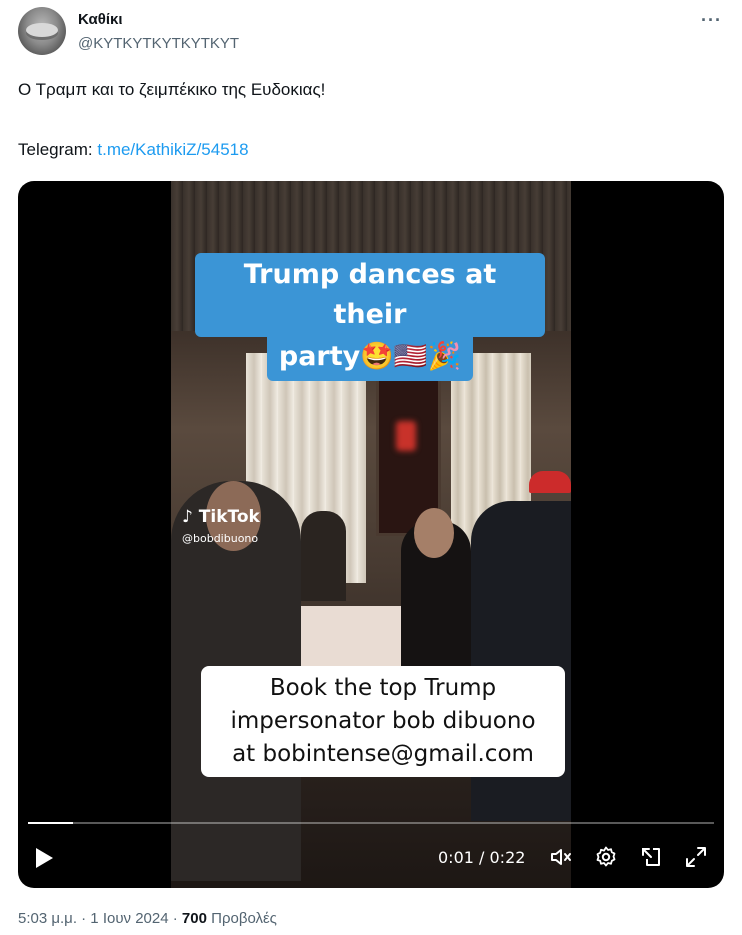 This screenshot has height=935, width=742. I want to click on tiktok-logo: ♪ TikTok, so click(221, 517).